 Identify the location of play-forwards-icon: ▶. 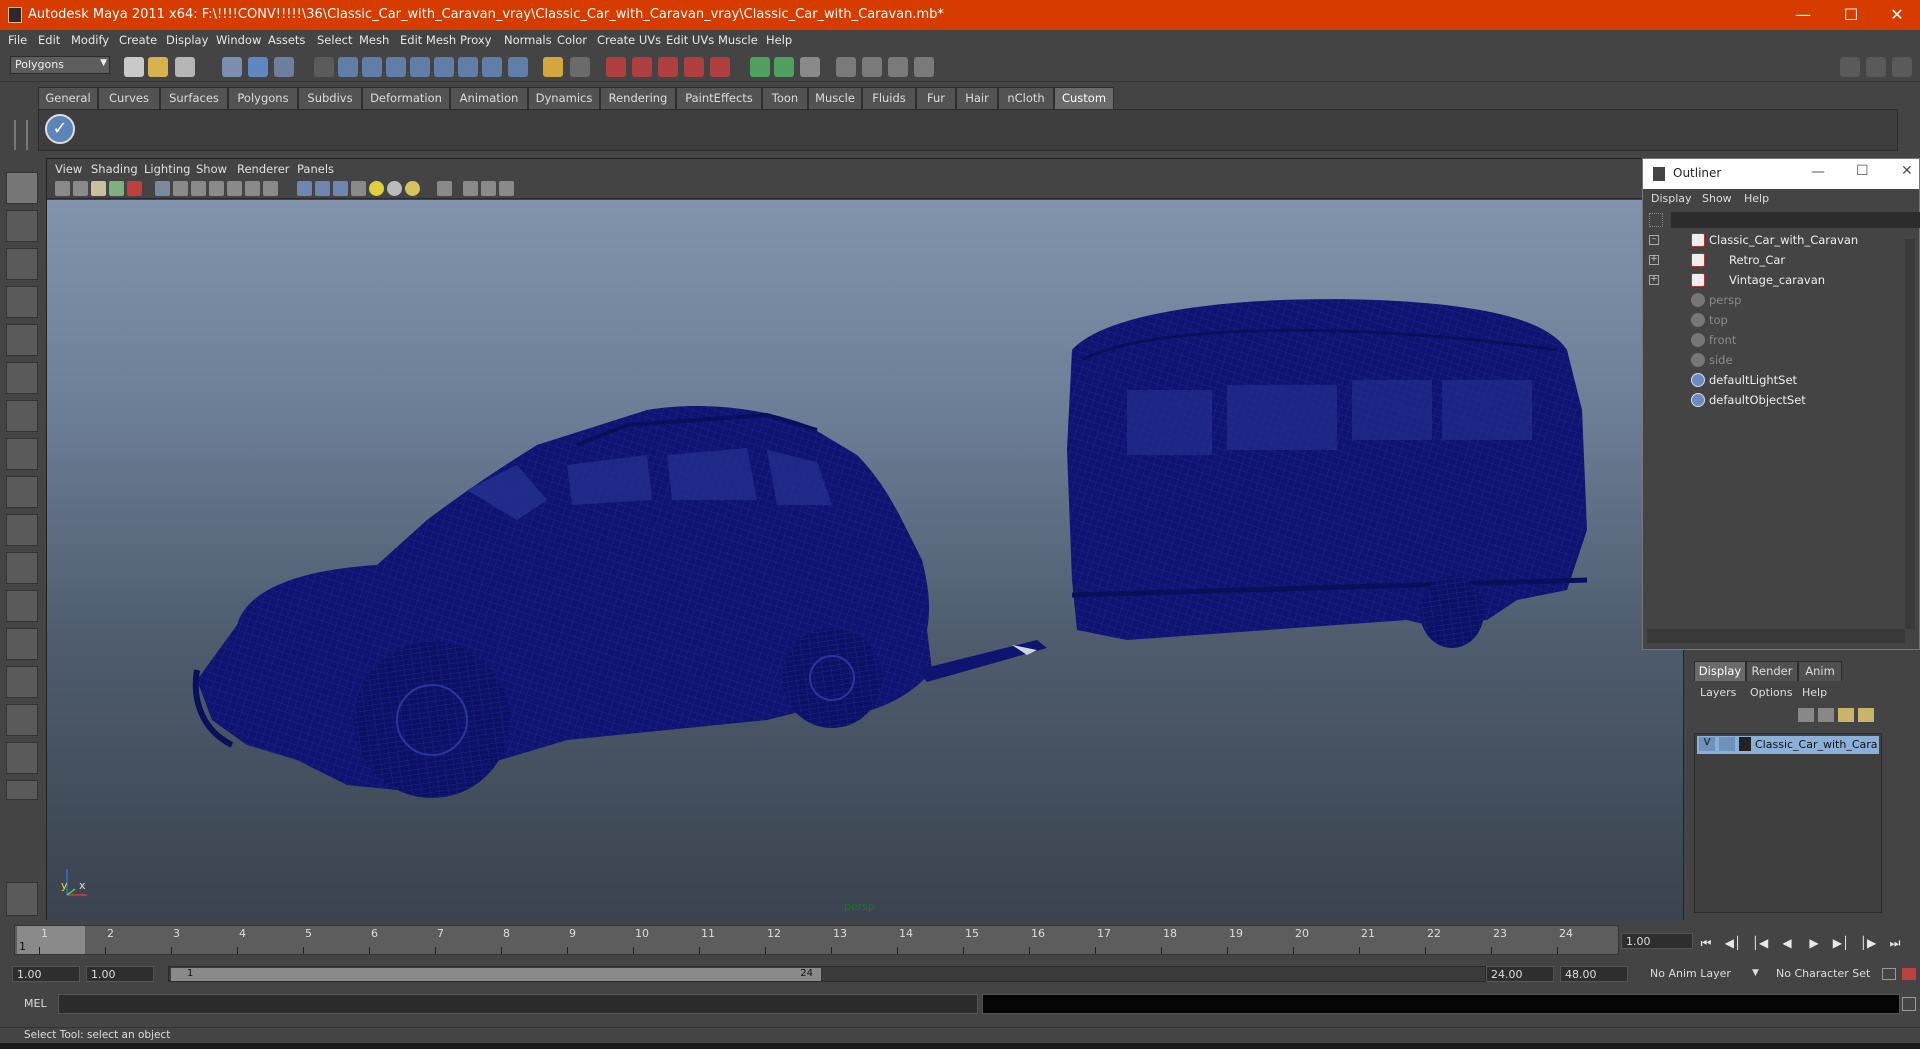
(1814, 943).